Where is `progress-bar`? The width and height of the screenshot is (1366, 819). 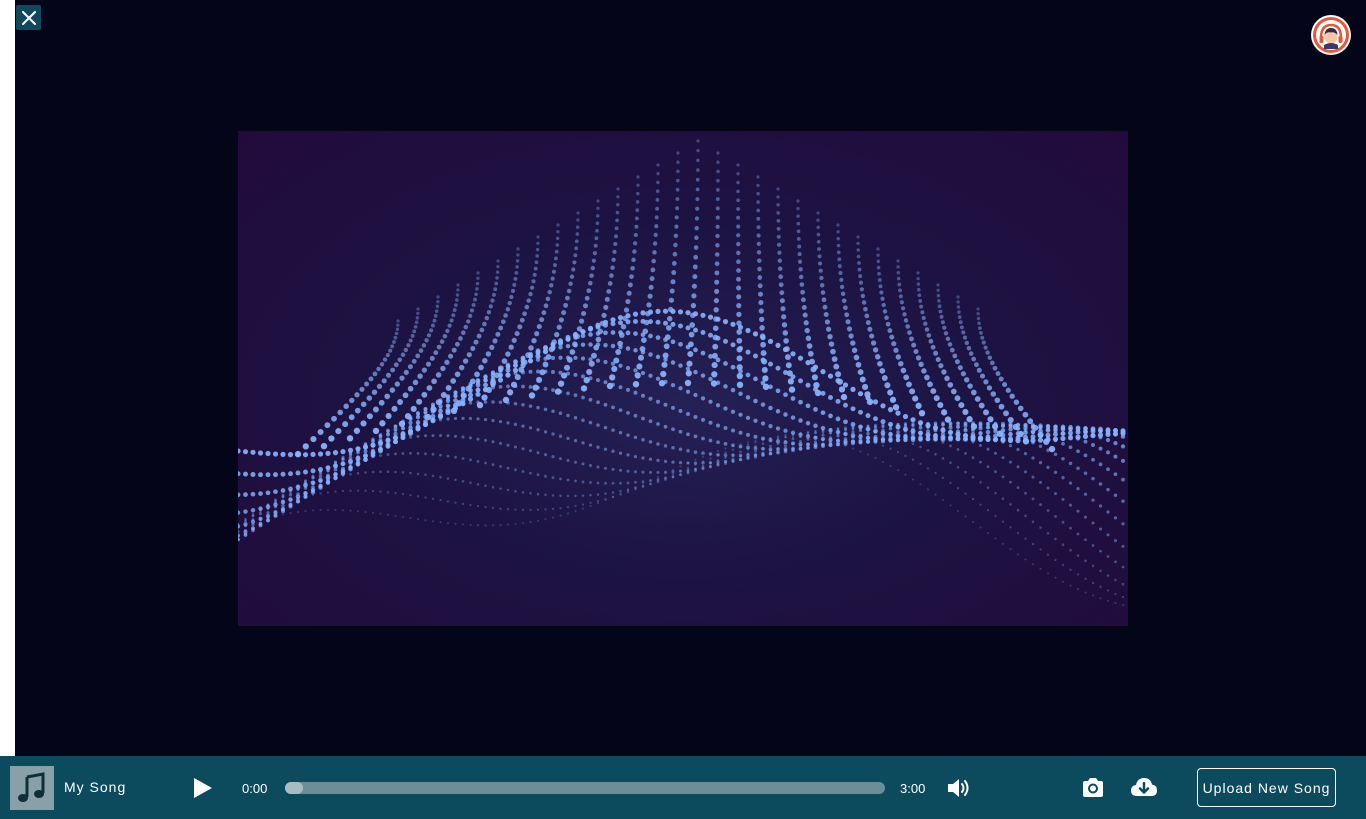 progress-bar is located at coordinates (585, 788).